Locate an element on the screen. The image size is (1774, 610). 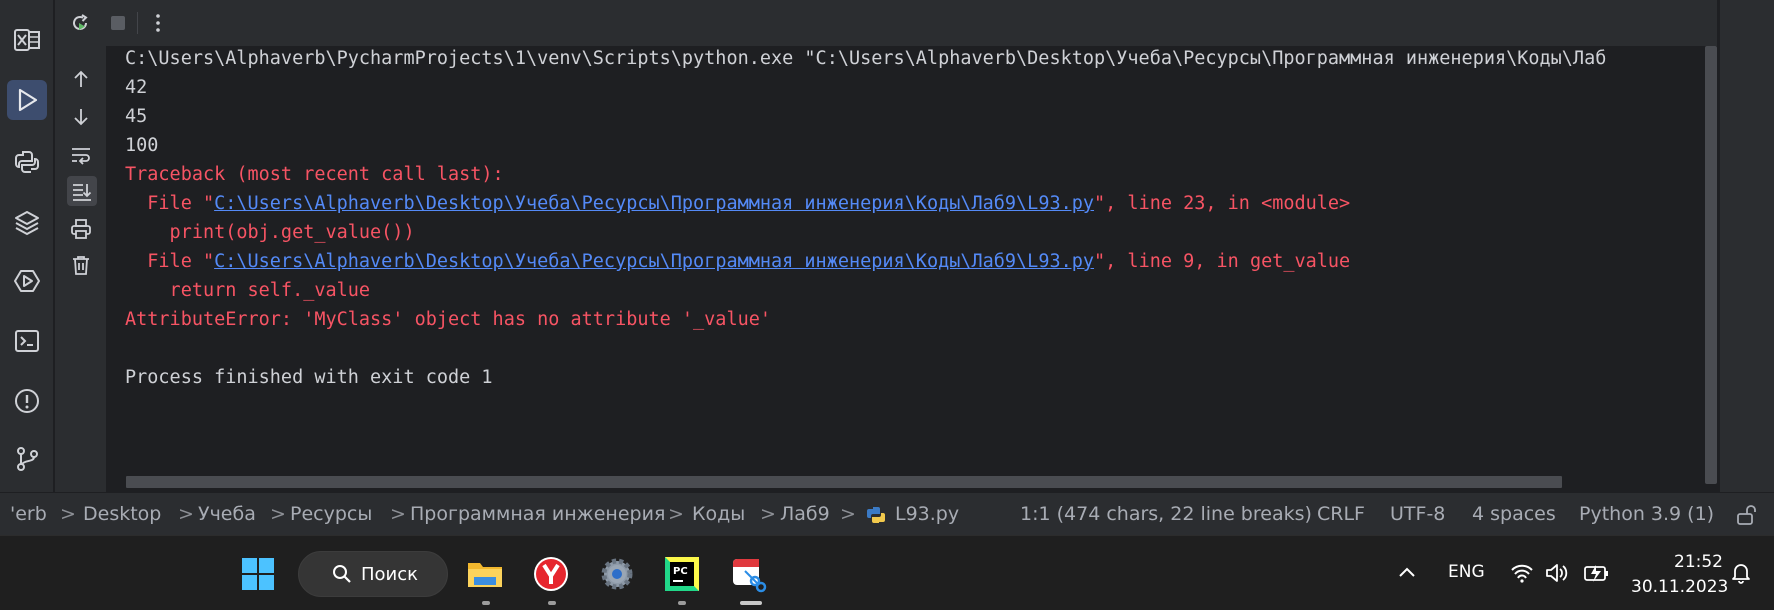
interpreter: Python 3.9 (1) is located at coordinates (1646, 514).